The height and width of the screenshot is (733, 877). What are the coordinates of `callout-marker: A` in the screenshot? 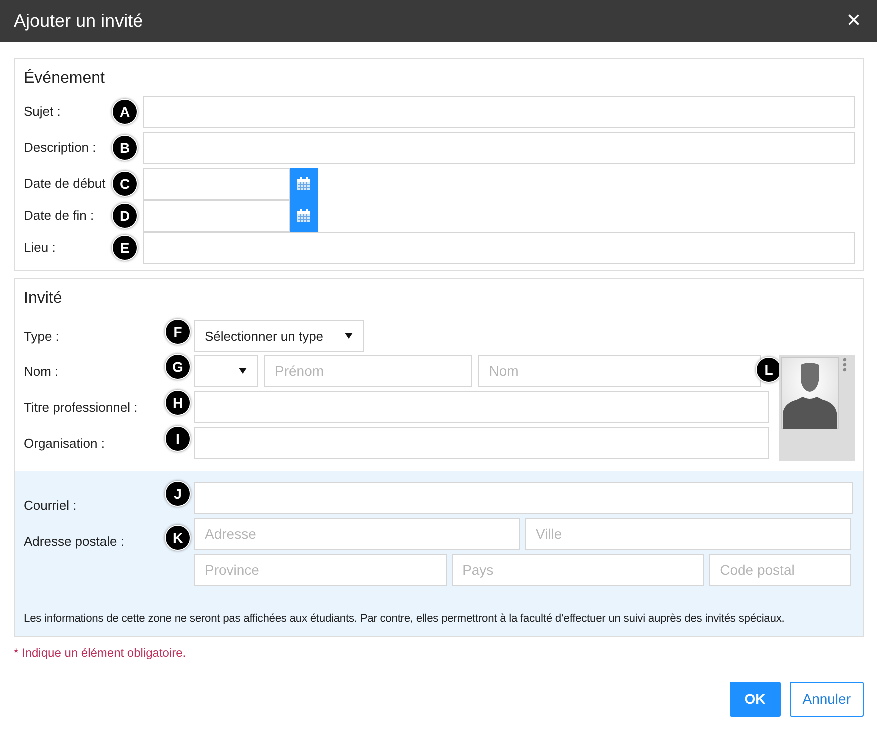 It's located at (125, 112).